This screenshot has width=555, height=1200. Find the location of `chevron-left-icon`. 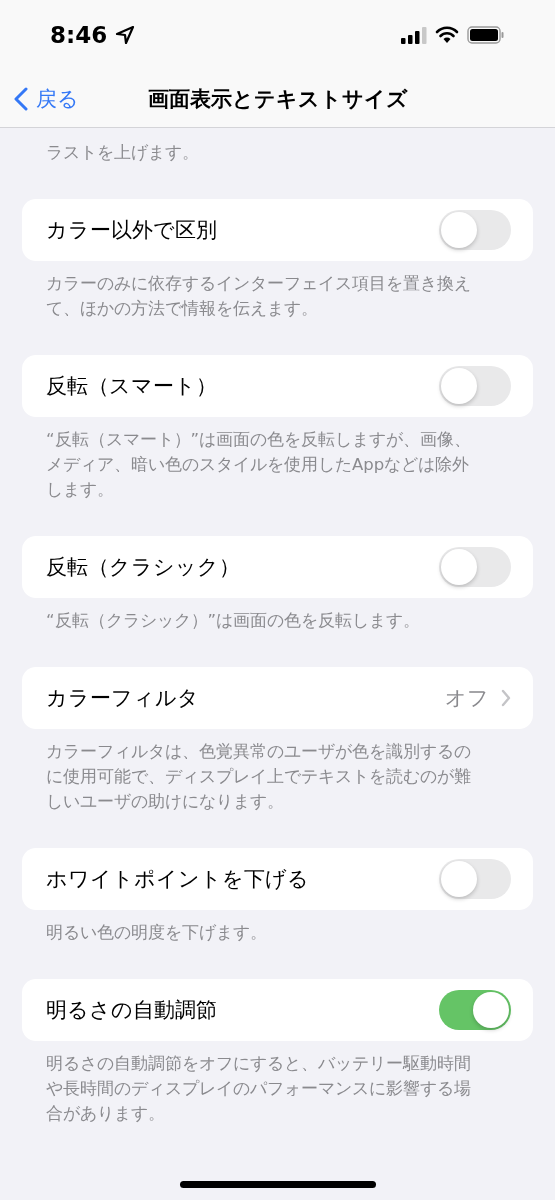

chevron-left-icon is located at coordinates (21, 98).